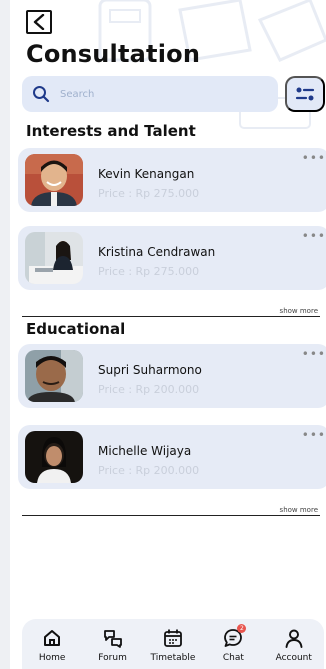  What do you see at coordinates (146, 174) in the screenshot?
I see `consultant-name: Kevin Kenangan` at bounding box center [146, 174].